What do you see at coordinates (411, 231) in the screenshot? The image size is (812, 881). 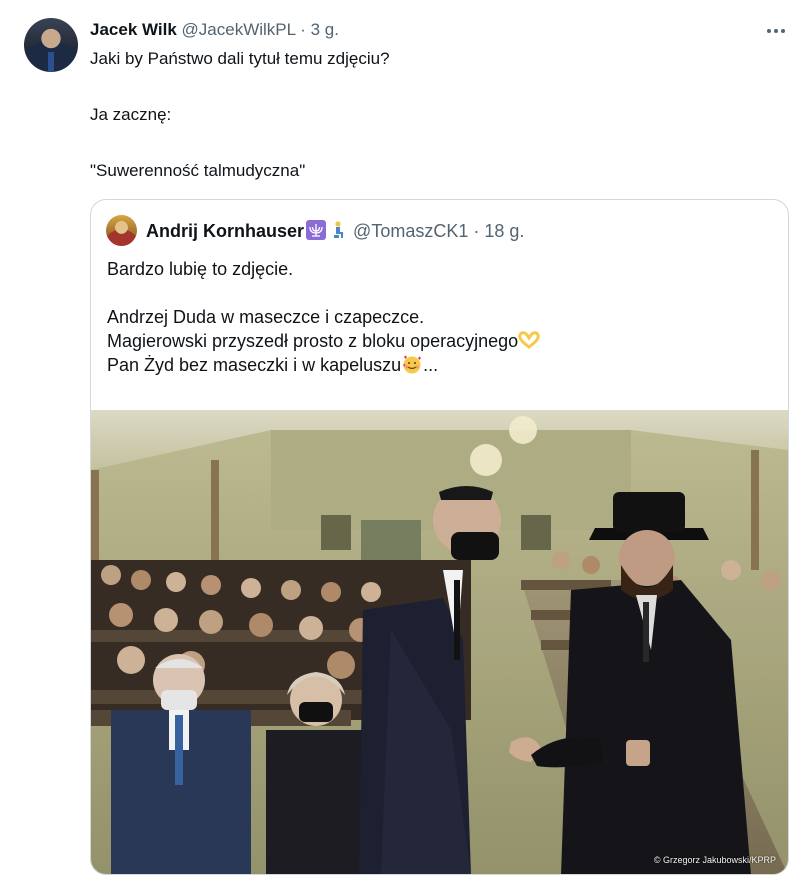 I see `quoted-handle: @TomaszCK1` at bounding box center [411, 231].